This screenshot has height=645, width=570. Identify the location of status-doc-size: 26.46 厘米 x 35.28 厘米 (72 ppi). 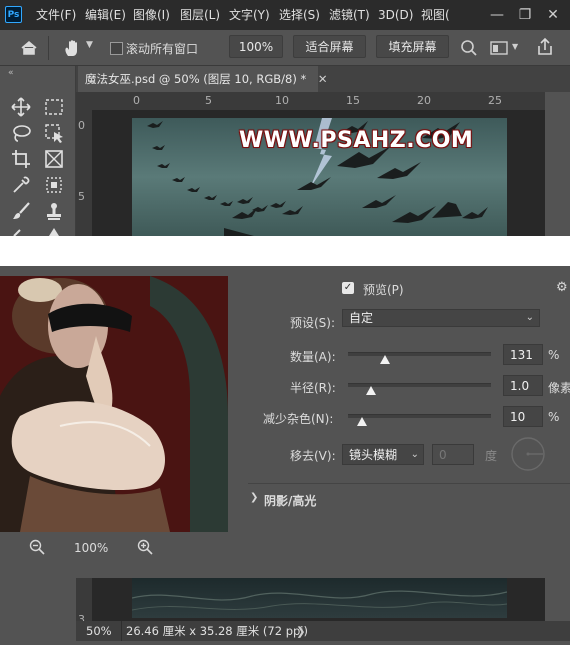
(217, 631).